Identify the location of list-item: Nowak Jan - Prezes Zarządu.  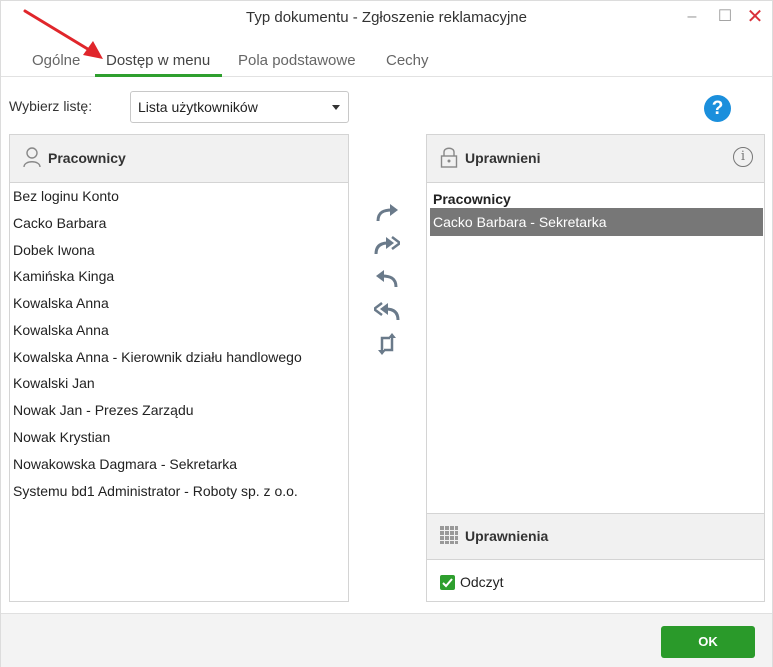
(103, 410).